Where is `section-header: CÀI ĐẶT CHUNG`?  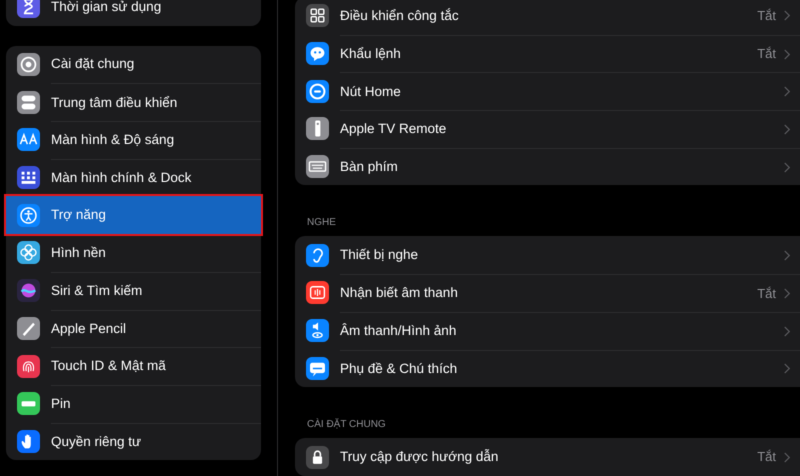 section-header: CÀI ĐẶT CHUNG is located at coordinates (346, 424).